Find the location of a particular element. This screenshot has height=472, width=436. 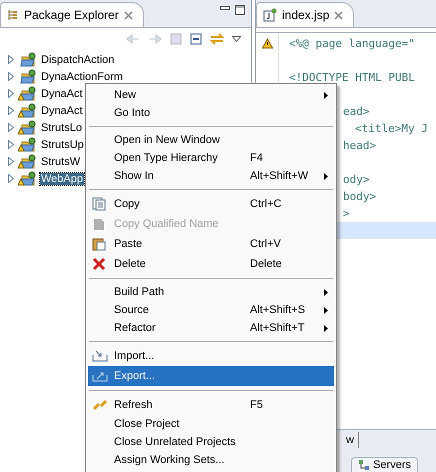

menu-item: Paste Ctrl+V is located at coordinates (211, 244).